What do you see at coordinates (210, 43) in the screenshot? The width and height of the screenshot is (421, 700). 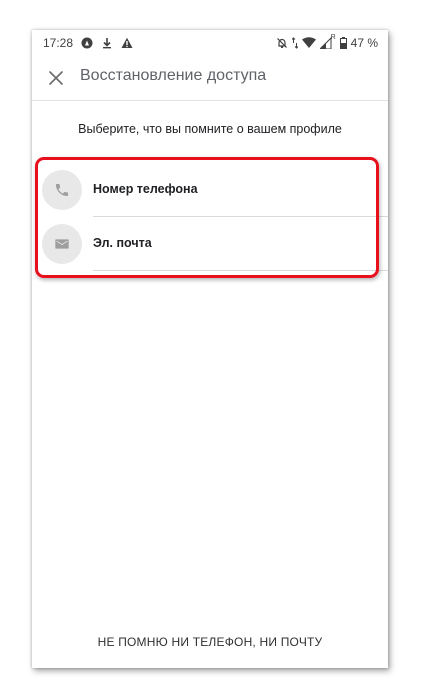 I see `status-bar: 17:28 R 47 %` at bounding box center [210, 43].